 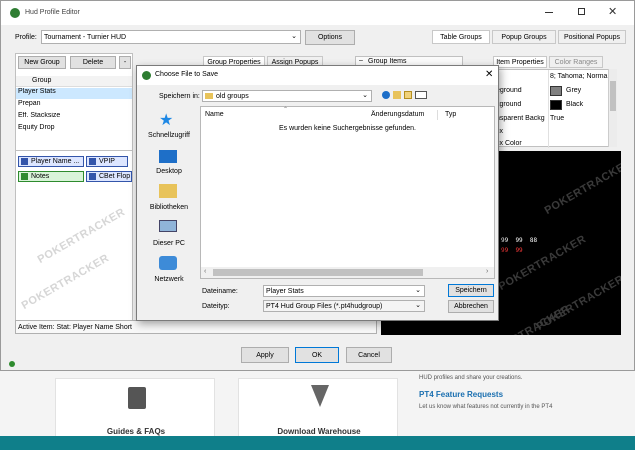 I want to click on property-value: 8; Tahoma; Norma, so click(x=583, y=76).